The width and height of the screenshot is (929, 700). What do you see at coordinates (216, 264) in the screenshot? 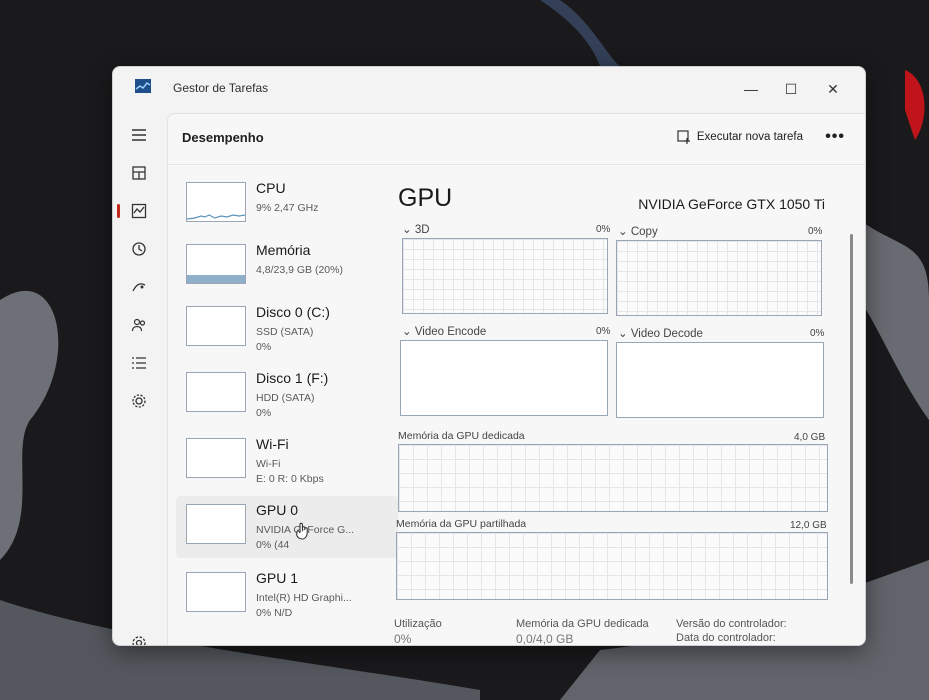
I see `memory-thumbnail` at bounding box center [216, 264].